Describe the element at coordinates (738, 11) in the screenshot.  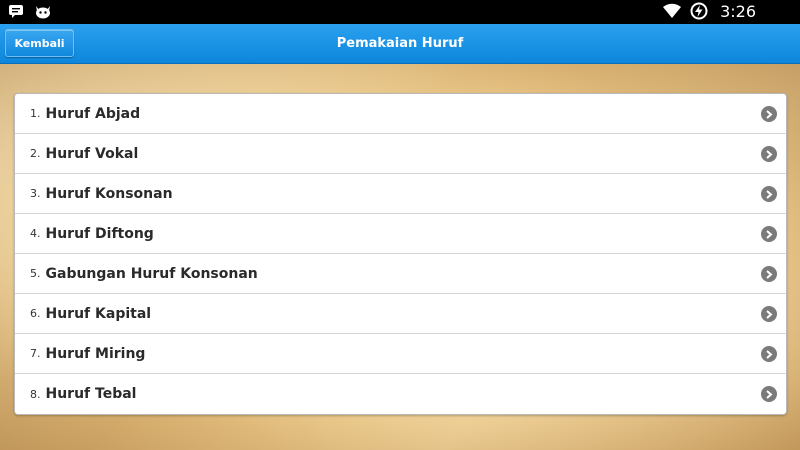
I see `status-clock: 3:26` at that location.